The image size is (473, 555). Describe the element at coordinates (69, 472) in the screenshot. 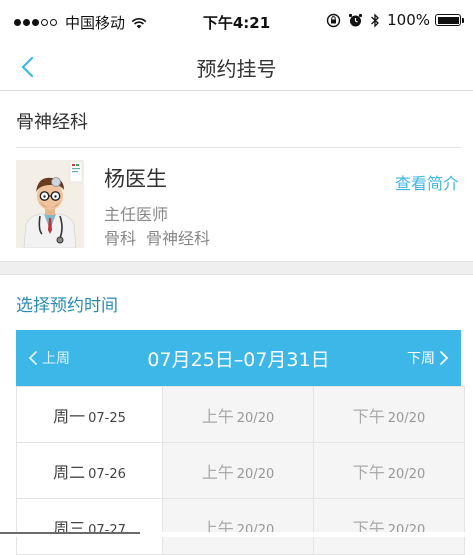

I see `day-name: 周二` at that location.